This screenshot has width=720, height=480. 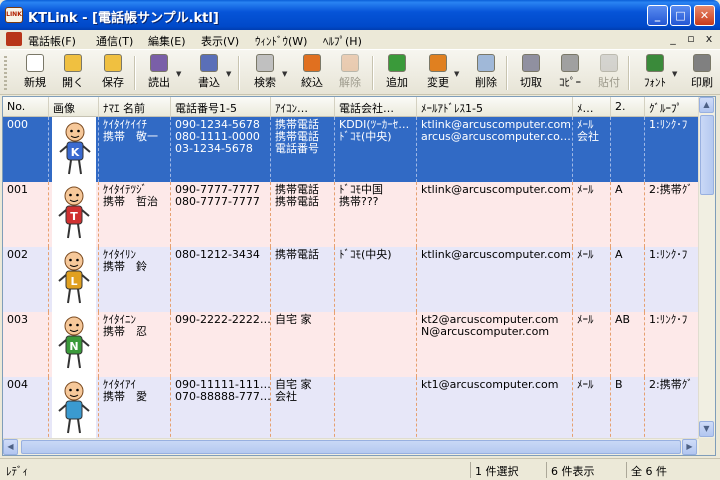 What do you see at coordinates (342, 41) in the screenshot?
I see `menu-help: ﾍﾙﾌﾟ(H)` at bounding box center [342, 41].